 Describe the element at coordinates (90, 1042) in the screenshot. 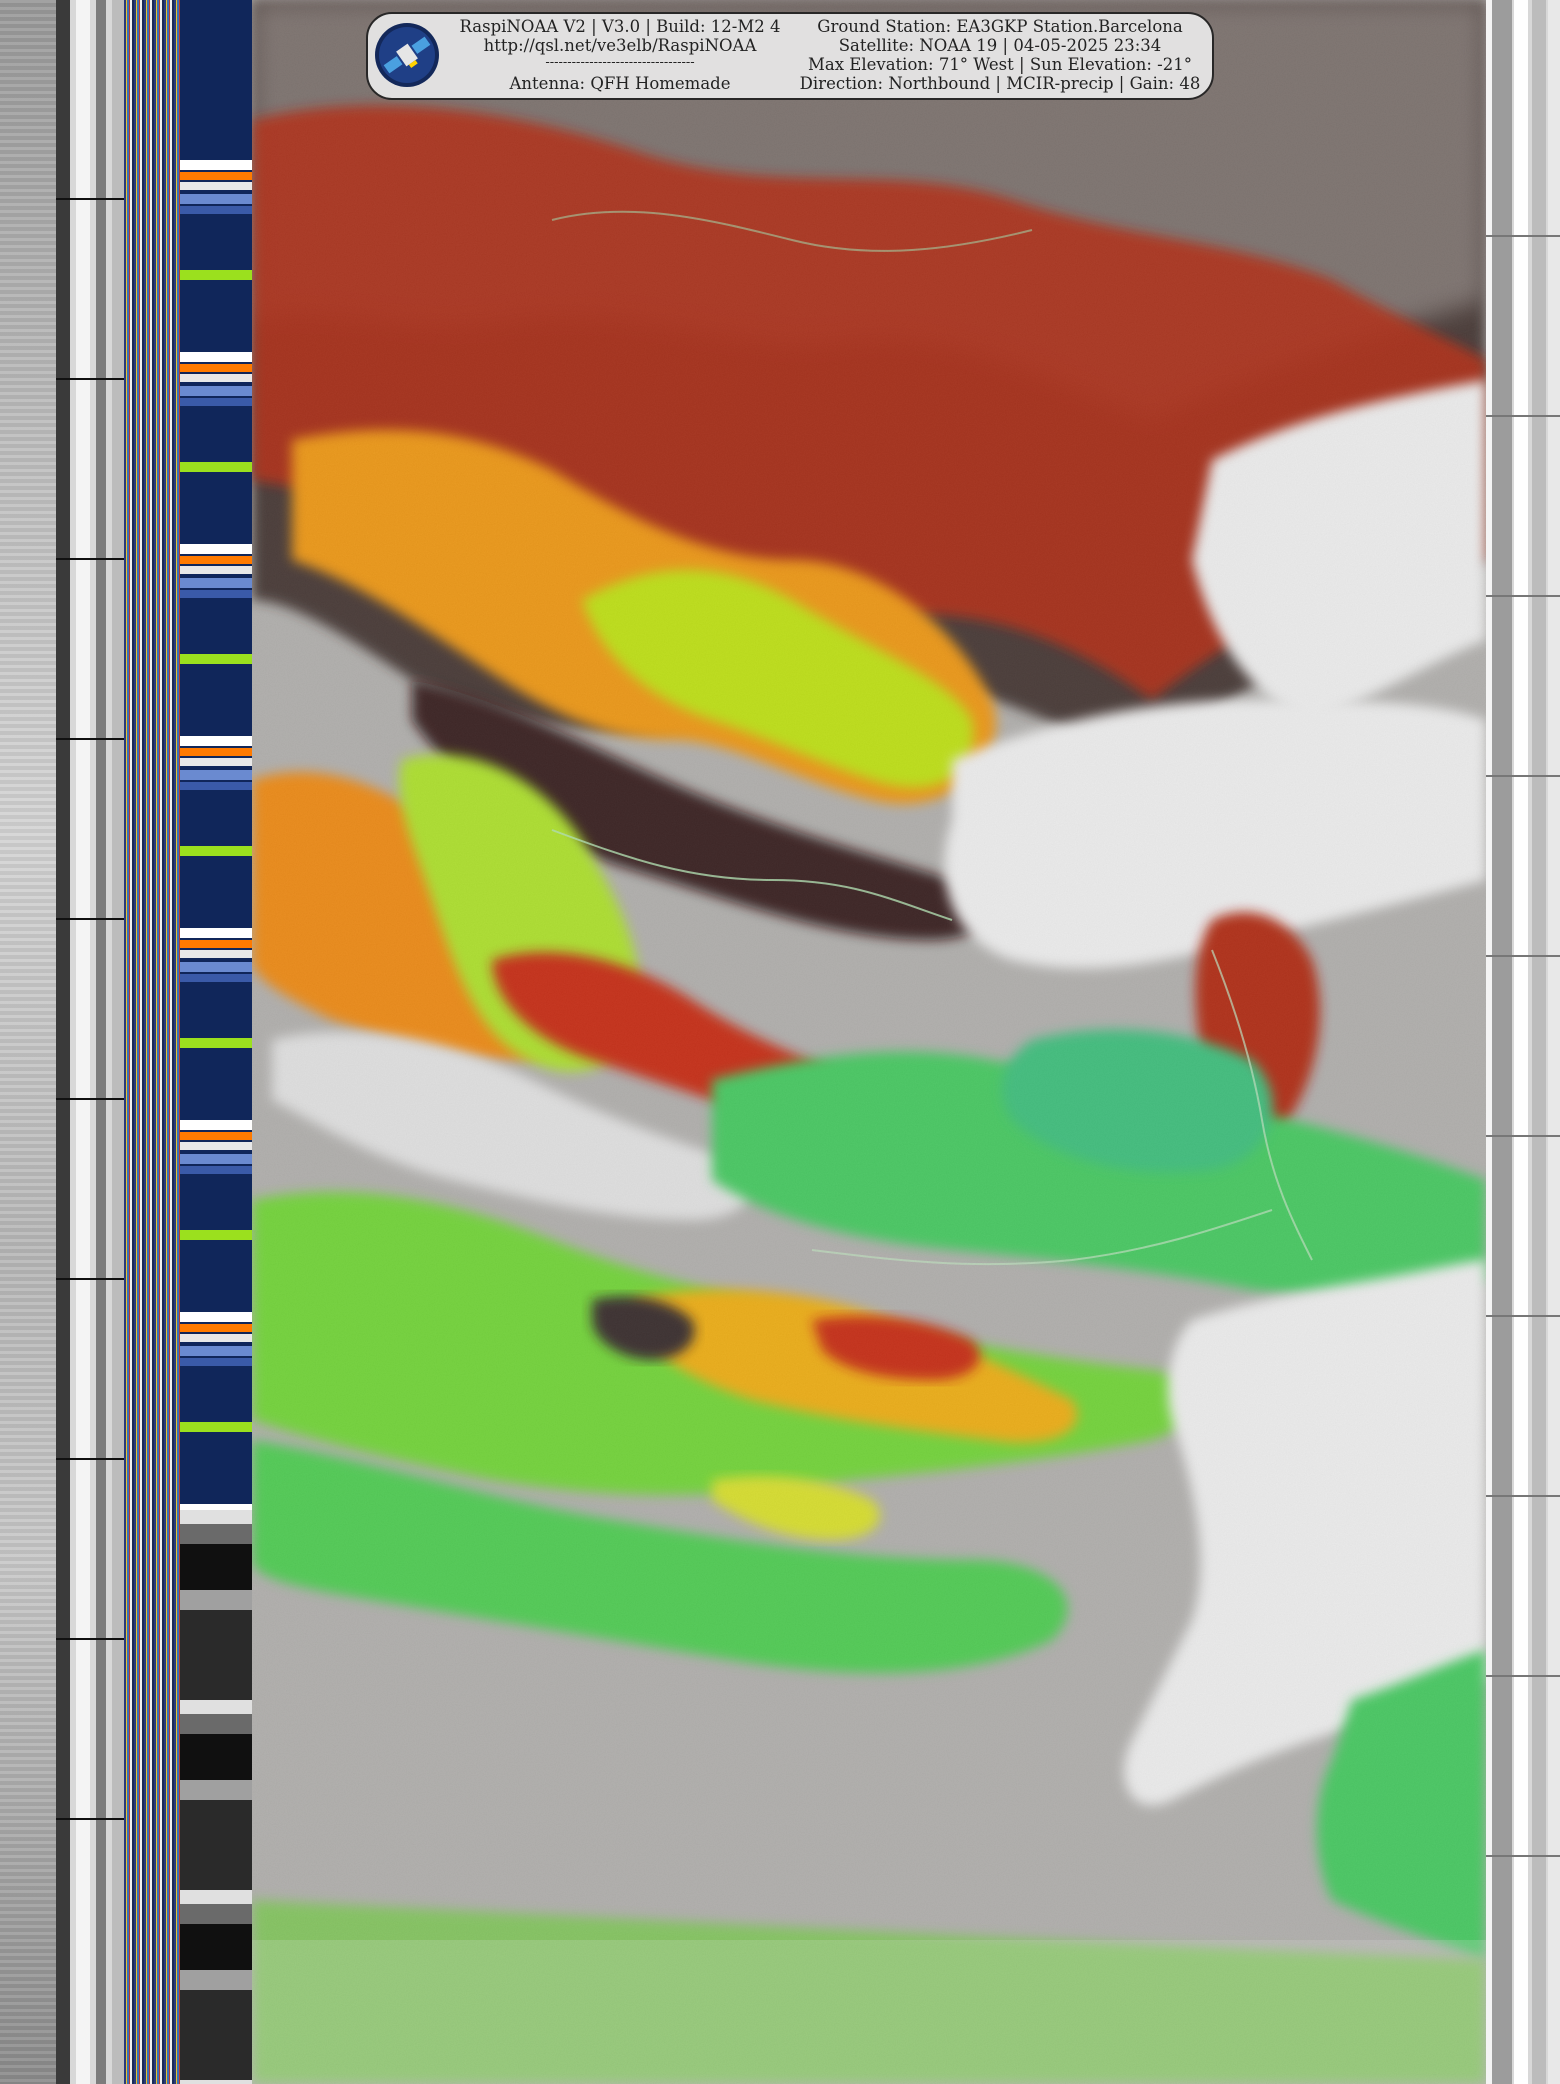

I see `left-telemetry-wedge` at that location.